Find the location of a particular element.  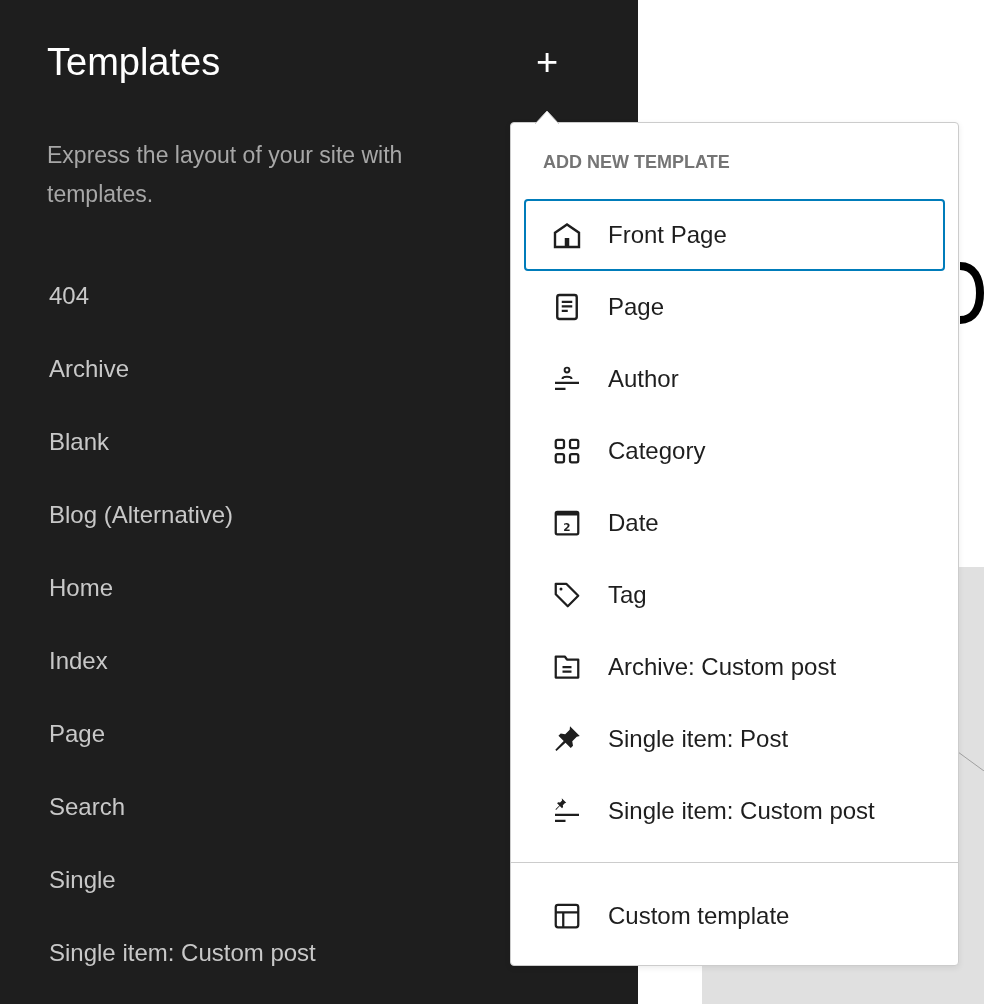

menu-item: Single item: Post is located at coordinates (734, 739).